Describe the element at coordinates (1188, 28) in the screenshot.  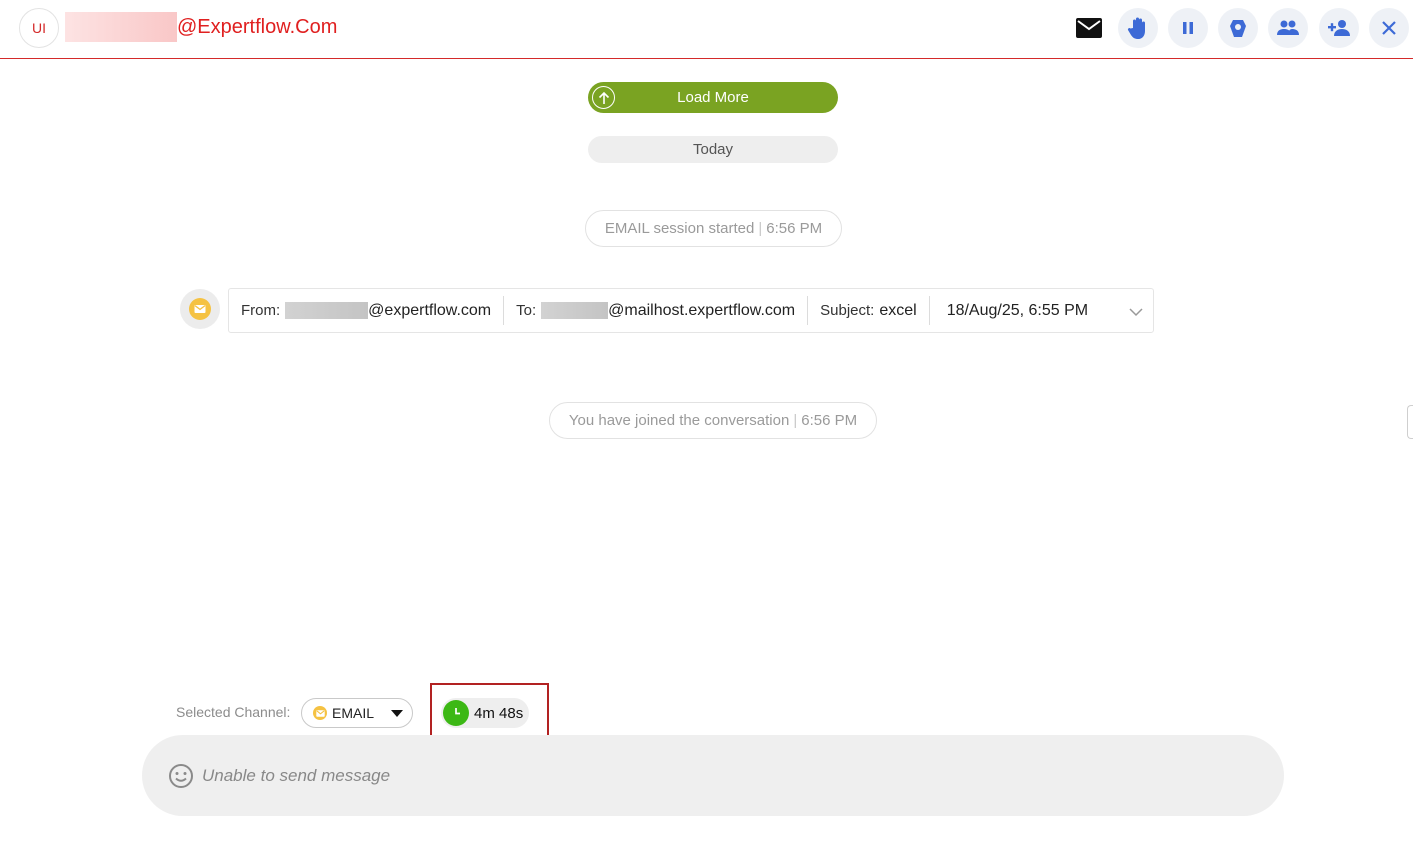
I see `pause-icon` at that location.